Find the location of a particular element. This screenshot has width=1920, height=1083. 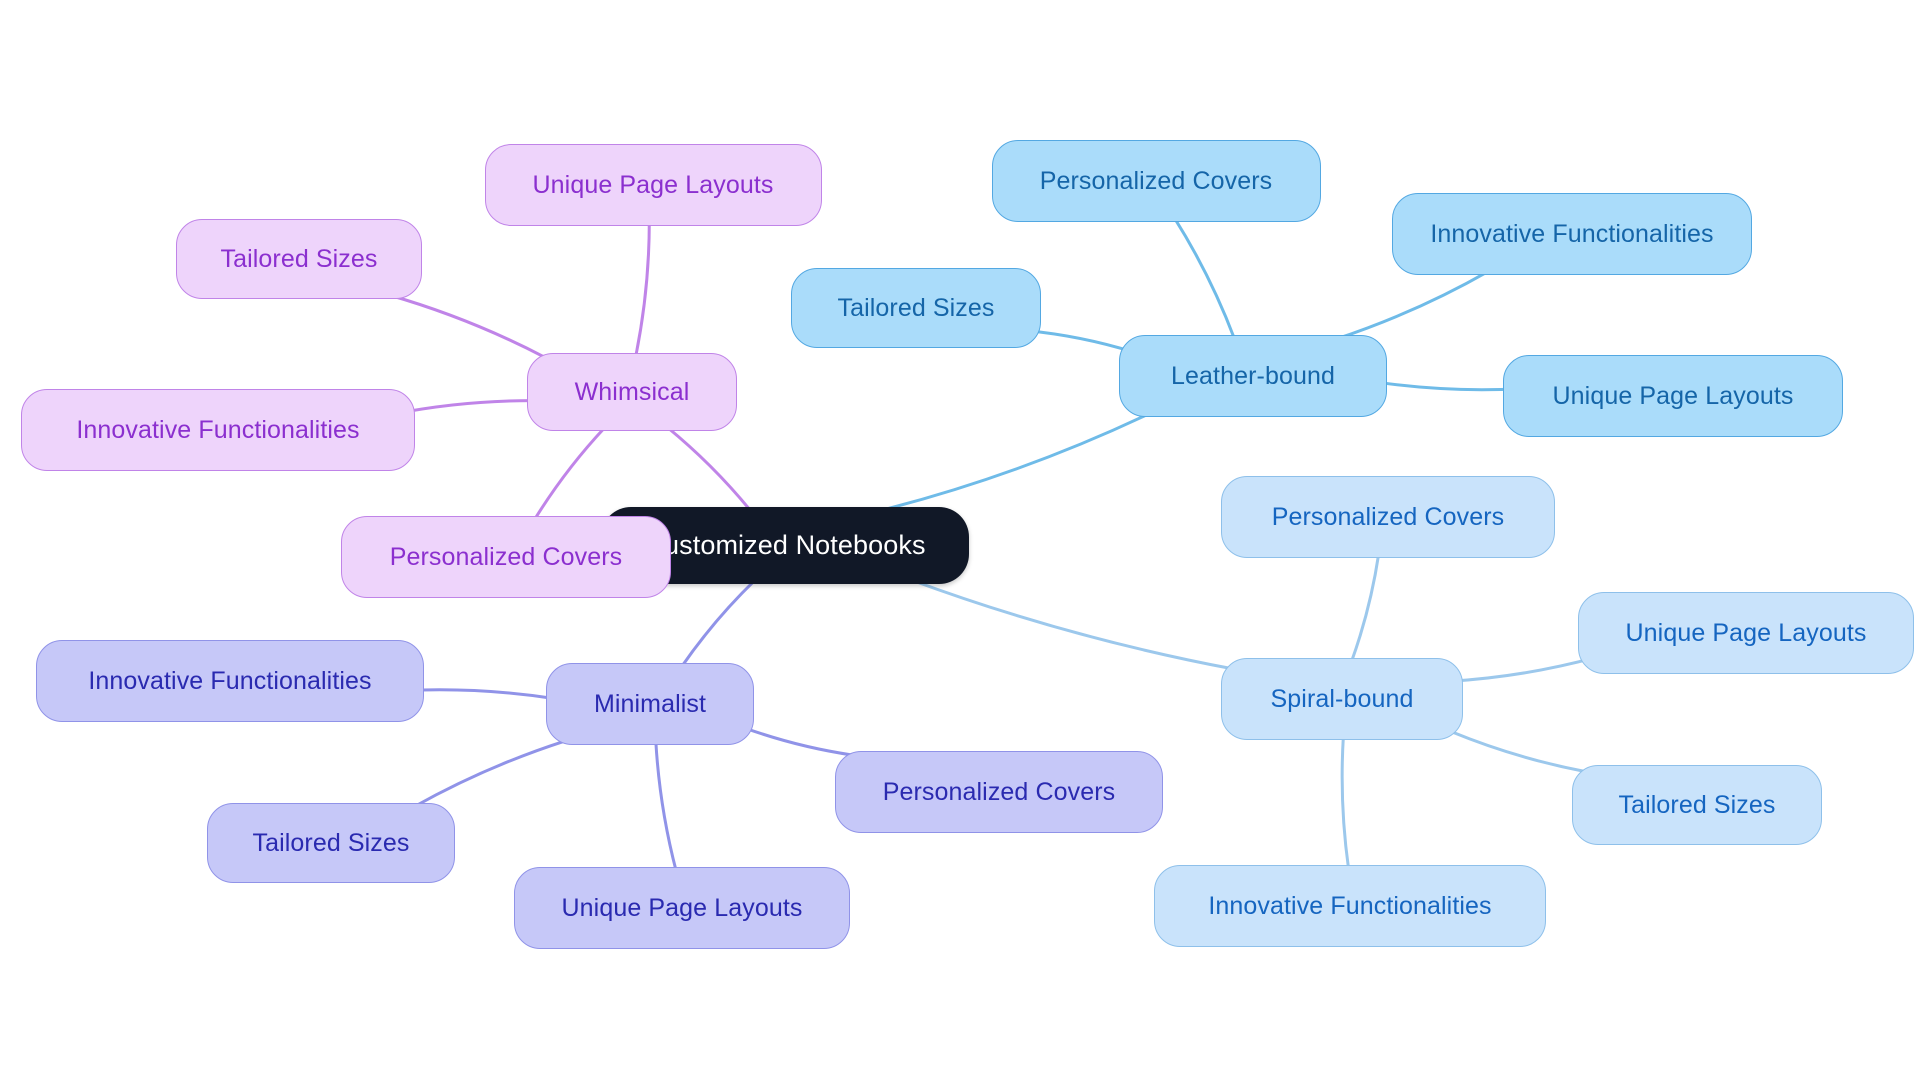

mindmap-edge-leather-to-leather-personalized is located at coordinates (1204, 278).